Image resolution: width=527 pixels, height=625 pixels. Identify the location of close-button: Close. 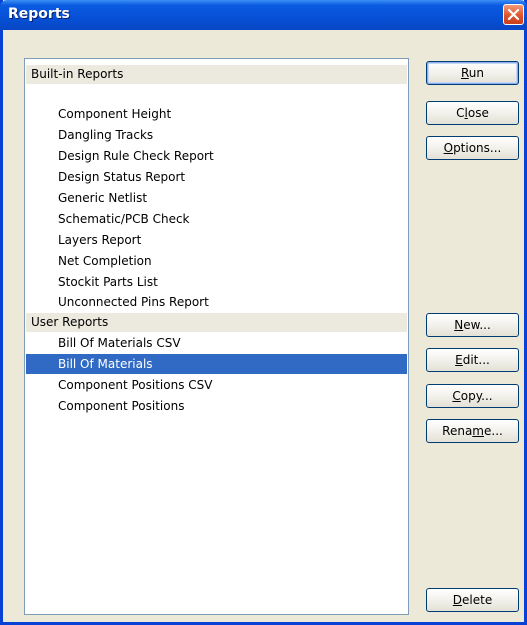
(472, 113).